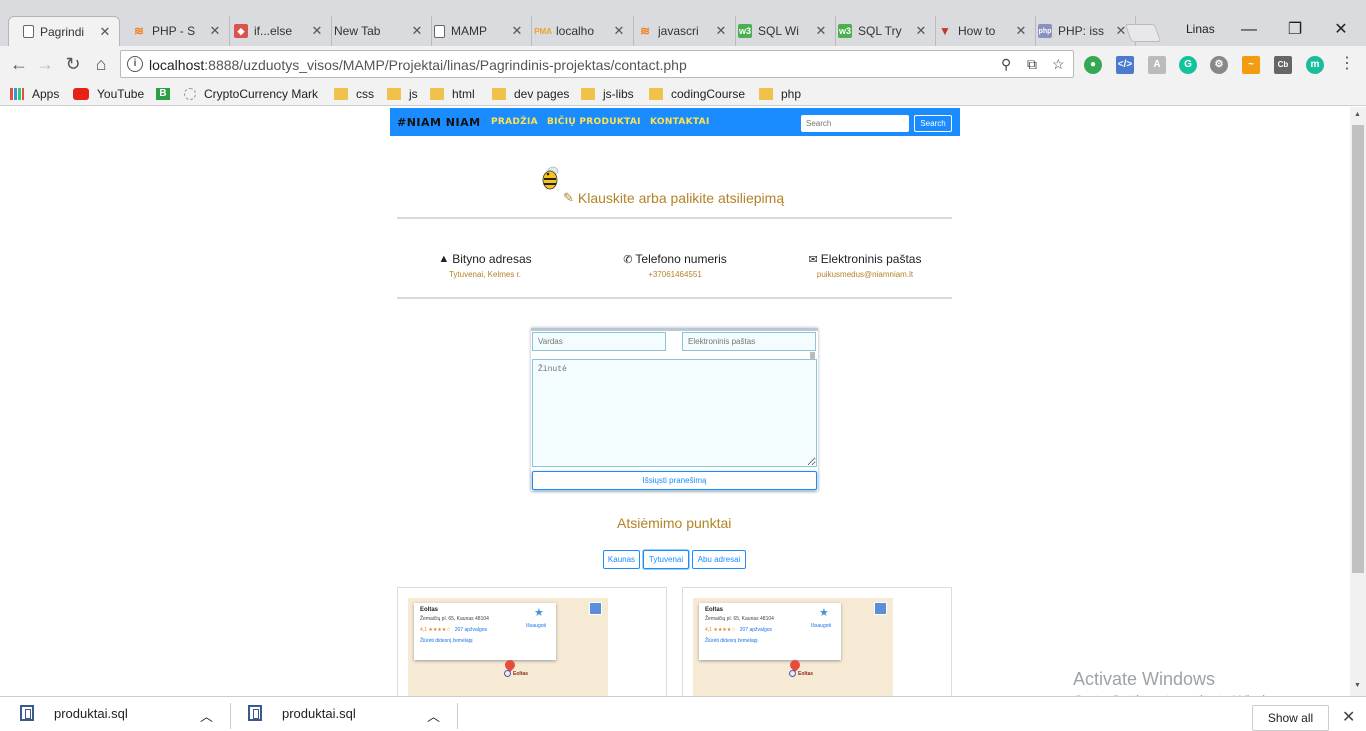  What do you see at coordinates (530, 94) in the screenshot?
I see `bookmark-dev-pages: dev pages` at bounding box center [530, 94].